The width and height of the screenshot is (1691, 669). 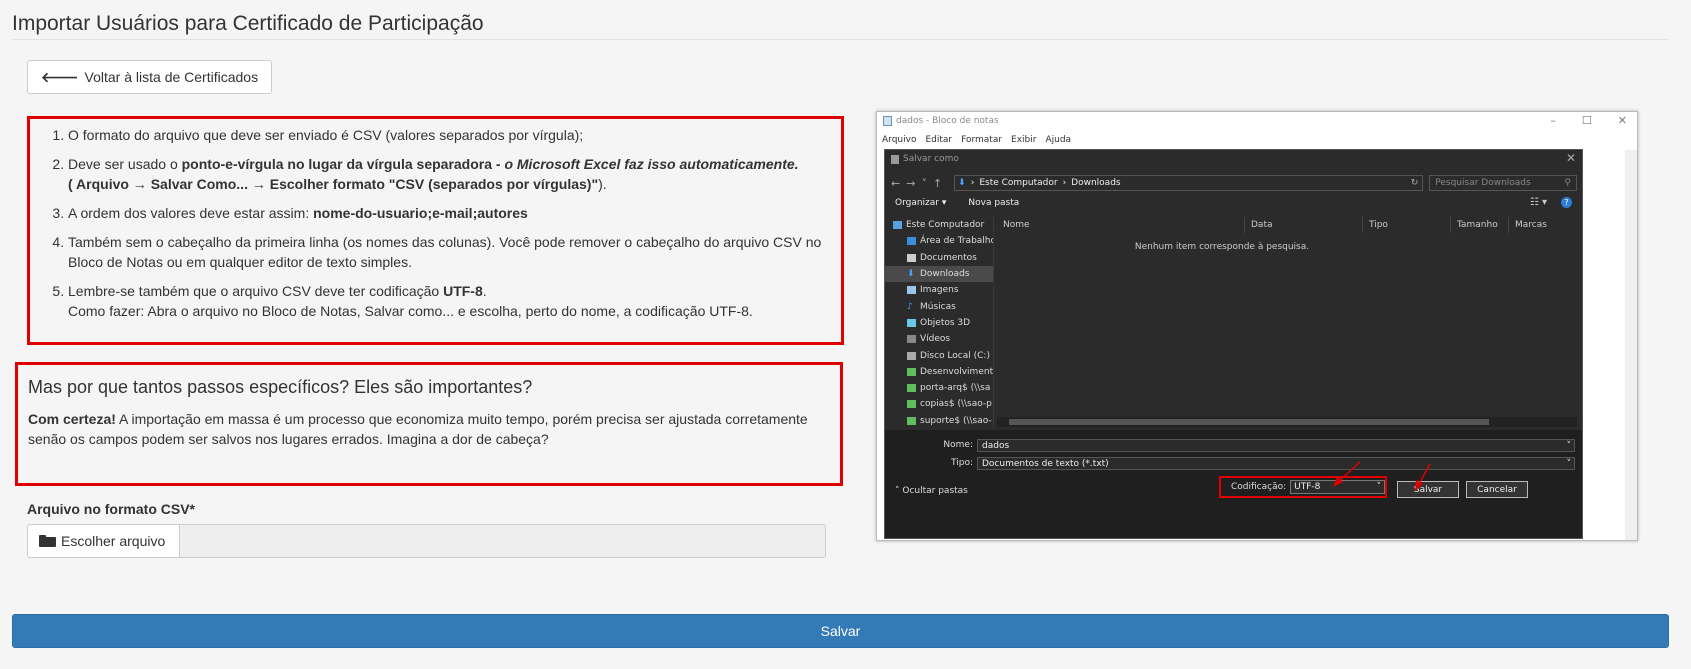 What do you see at coordinates (1428, 489) in the screenshot?
I see `dialog-save-button: Salvar` at bounding box center [1428, 489].